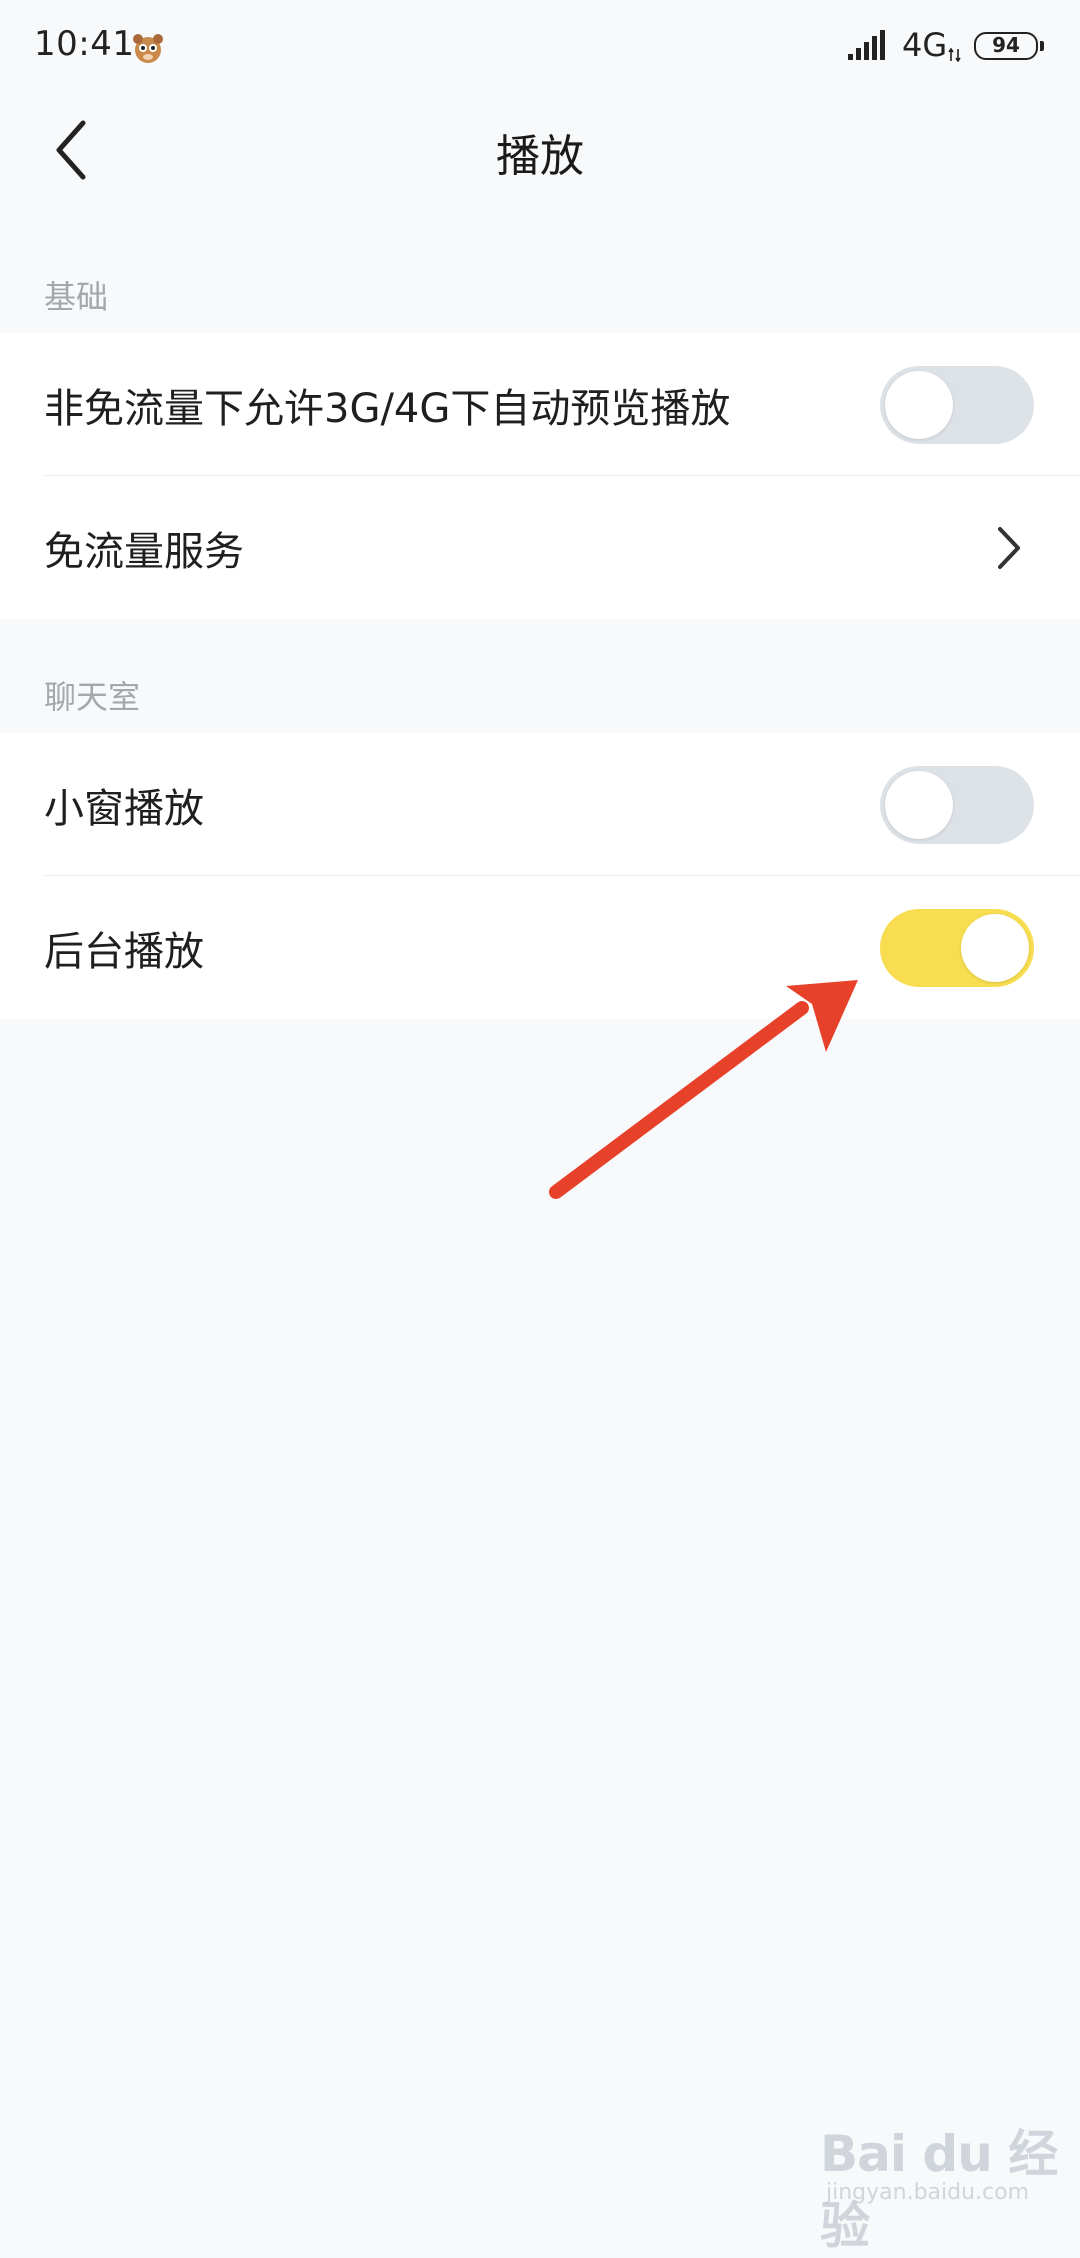  I want to click on setting-row-auto-preview: 非免流量下允许3G/4G下自动预览播放, so click(540, 404).